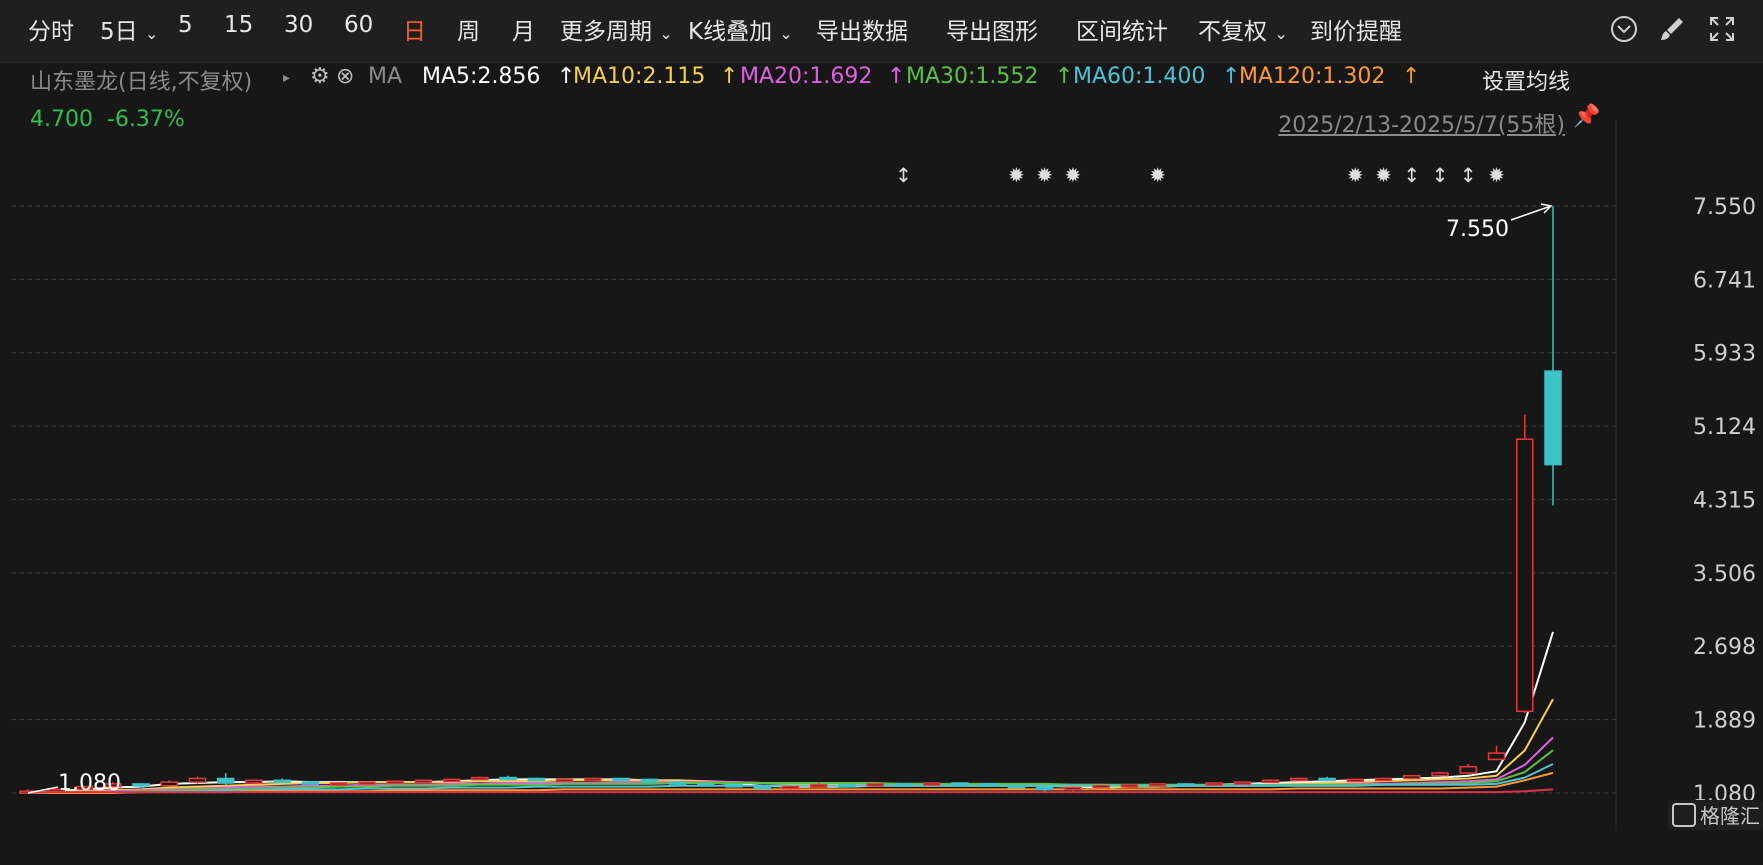  I want to click on caret-right-icon: ▸, so click(286, 78).